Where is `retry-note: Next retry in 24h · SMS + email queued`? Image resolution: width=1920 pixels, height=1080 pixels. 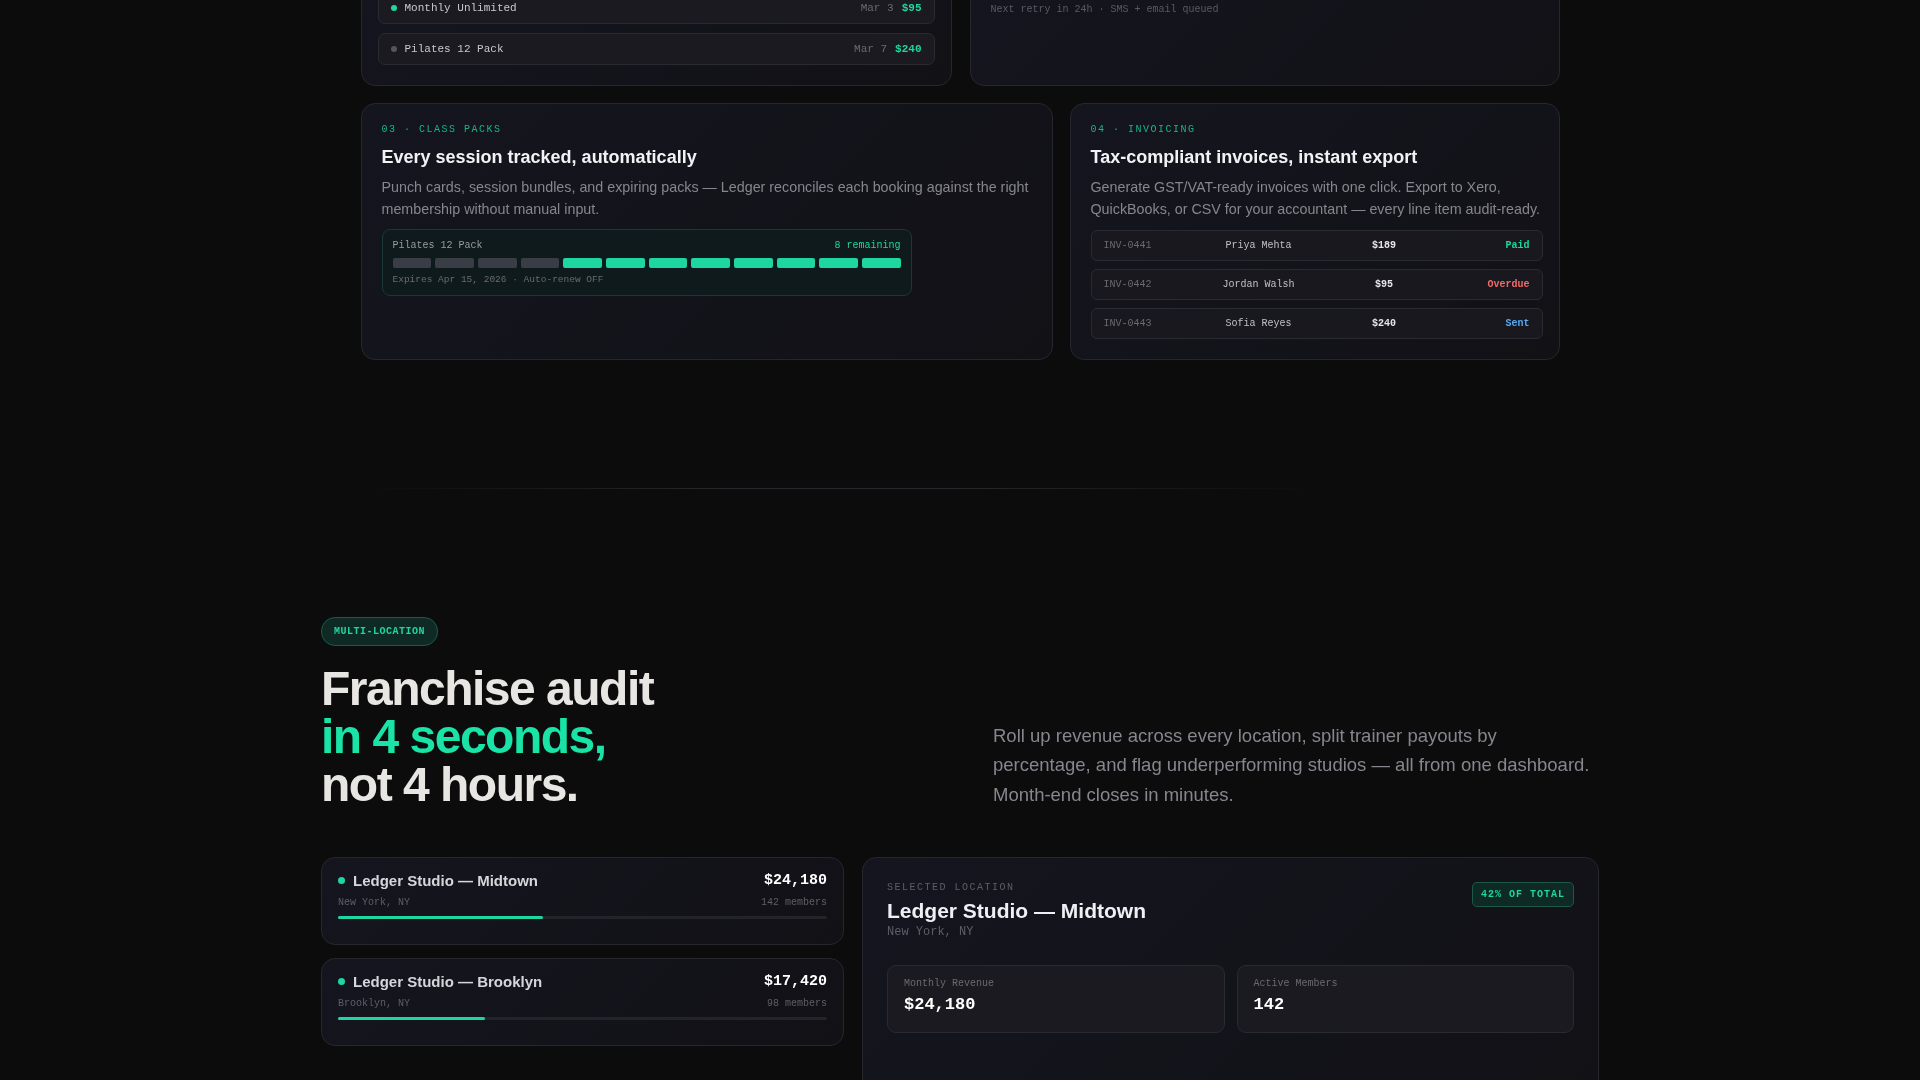 retry-note: Next retry in 24h · SMS + email queued is located at coordinates (1105, 9).